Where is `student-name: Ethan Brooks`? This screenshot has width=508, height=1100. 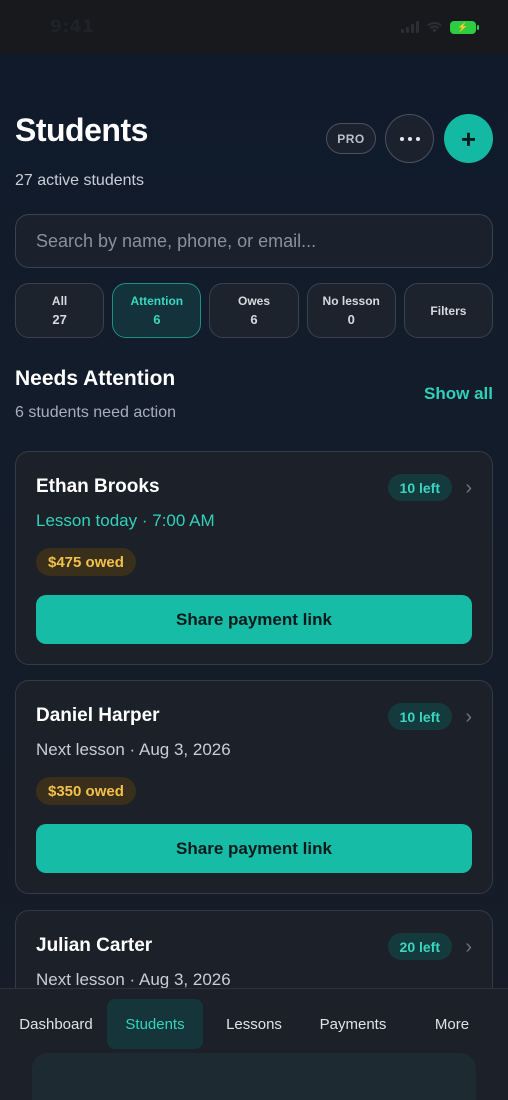 student-name: Ethan Brooks is located at coordinates (98, 486).